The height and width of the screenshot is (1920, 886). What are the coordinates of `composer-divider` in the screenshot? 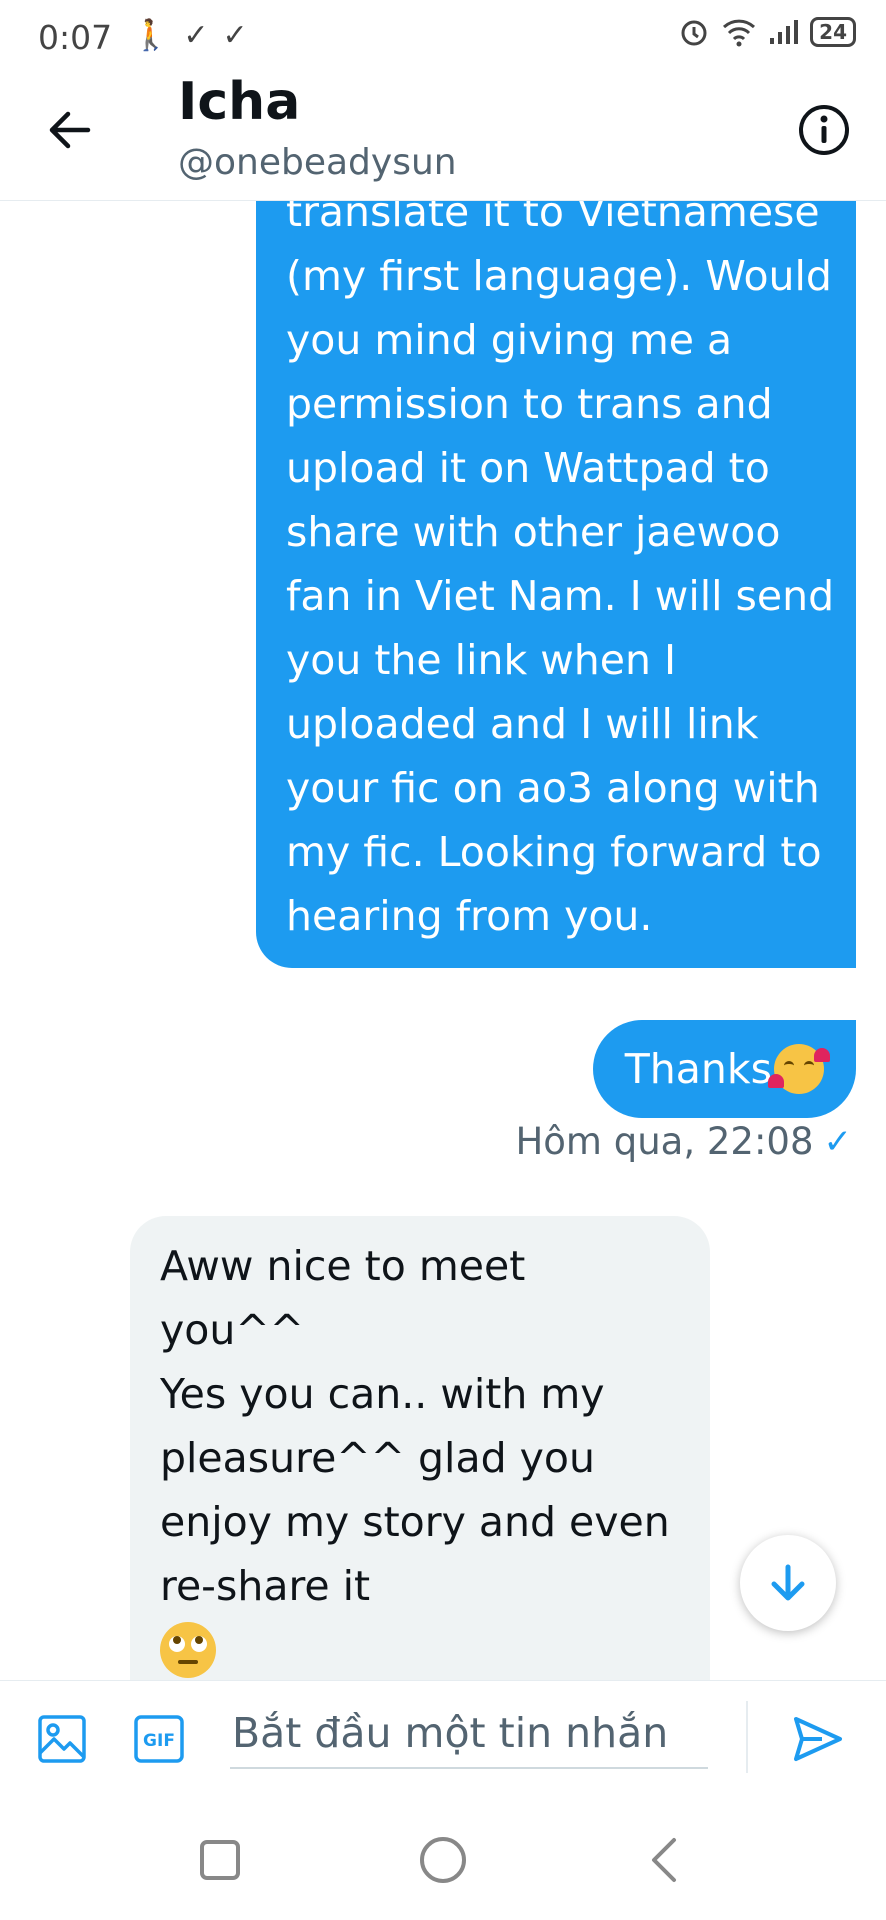 It's located at (747, 1737).